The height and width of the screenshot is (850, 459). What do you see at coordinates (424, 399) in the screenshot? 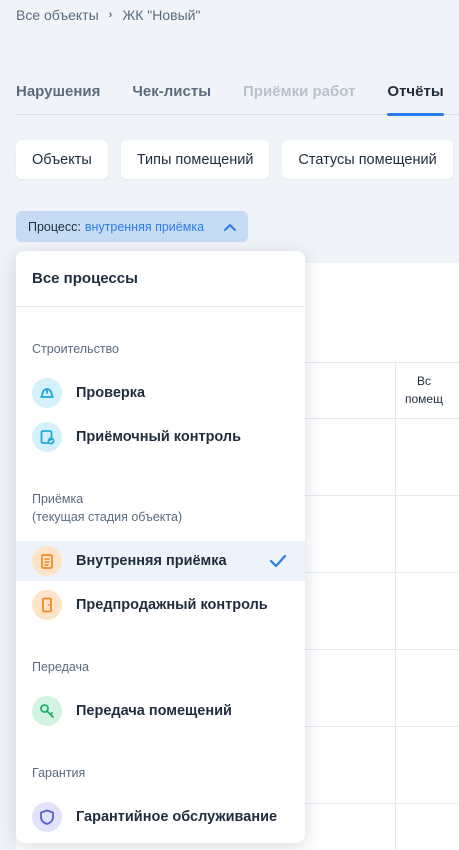
I see `table-header-text: помещ` at bounding box center [424, 399].